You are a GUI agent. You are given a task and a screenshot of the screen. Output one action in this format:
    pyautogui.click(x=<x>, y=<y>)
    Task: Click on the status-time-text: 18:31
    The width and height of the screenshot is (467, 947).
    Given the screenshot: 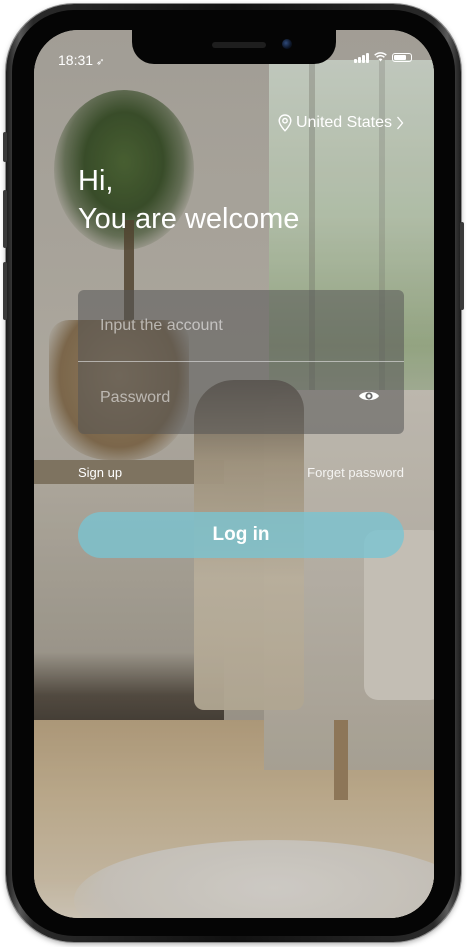 What is the action you would take?
    pyautogui.click(x=76, y=60)
    